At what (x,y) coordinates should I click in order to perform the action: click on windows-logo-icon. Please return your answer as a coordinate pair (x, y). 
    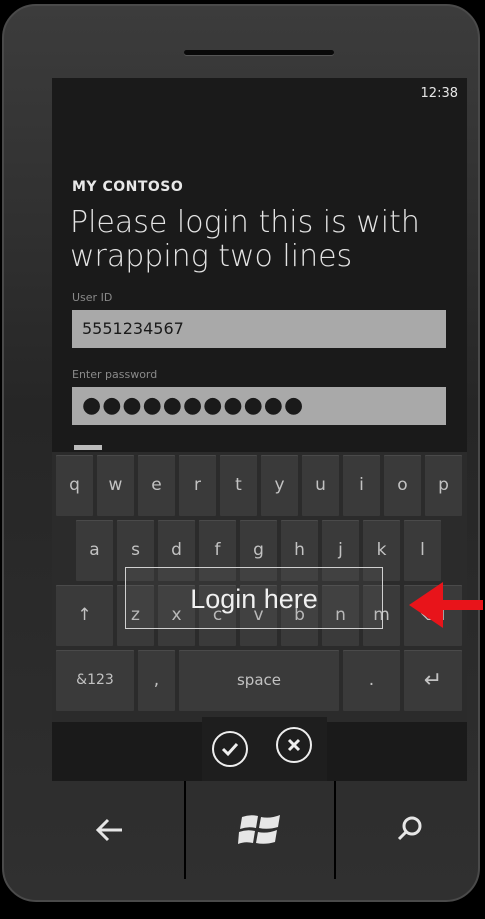
    Looking at the image, I should click on (260, 830).